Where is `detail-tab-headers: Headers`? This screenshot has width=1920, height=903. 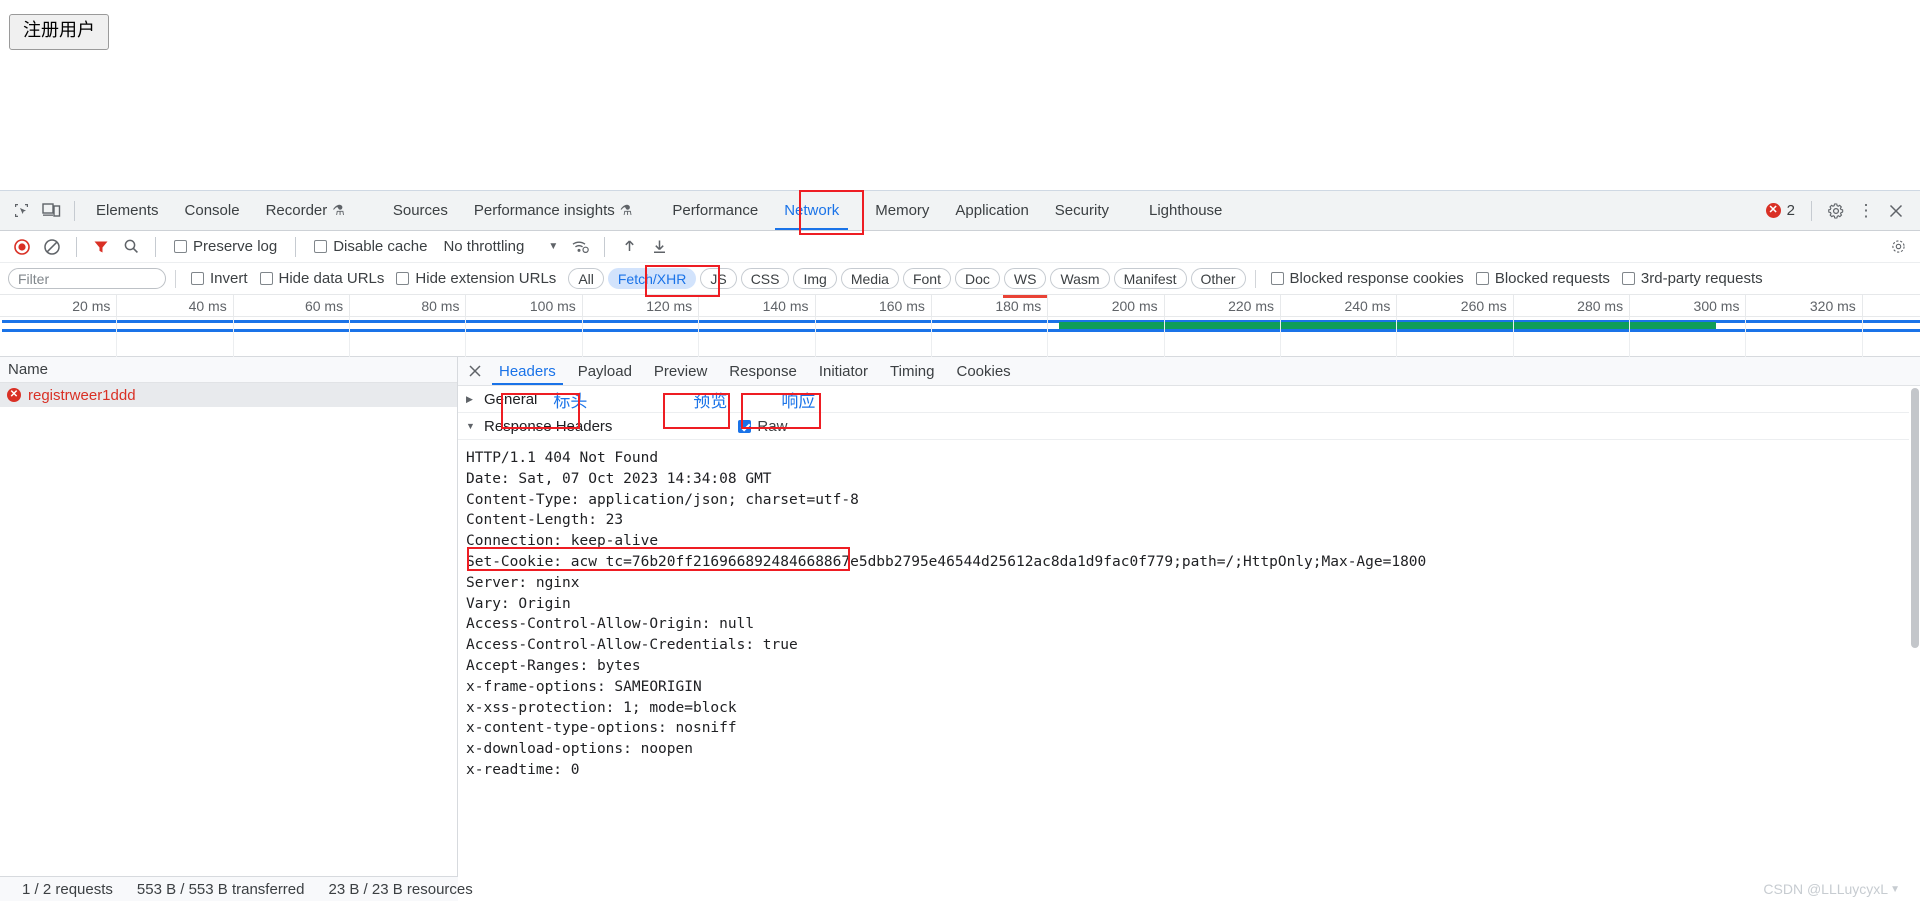
detail-tab-headers: Headers is located at coordinates (527, 371).